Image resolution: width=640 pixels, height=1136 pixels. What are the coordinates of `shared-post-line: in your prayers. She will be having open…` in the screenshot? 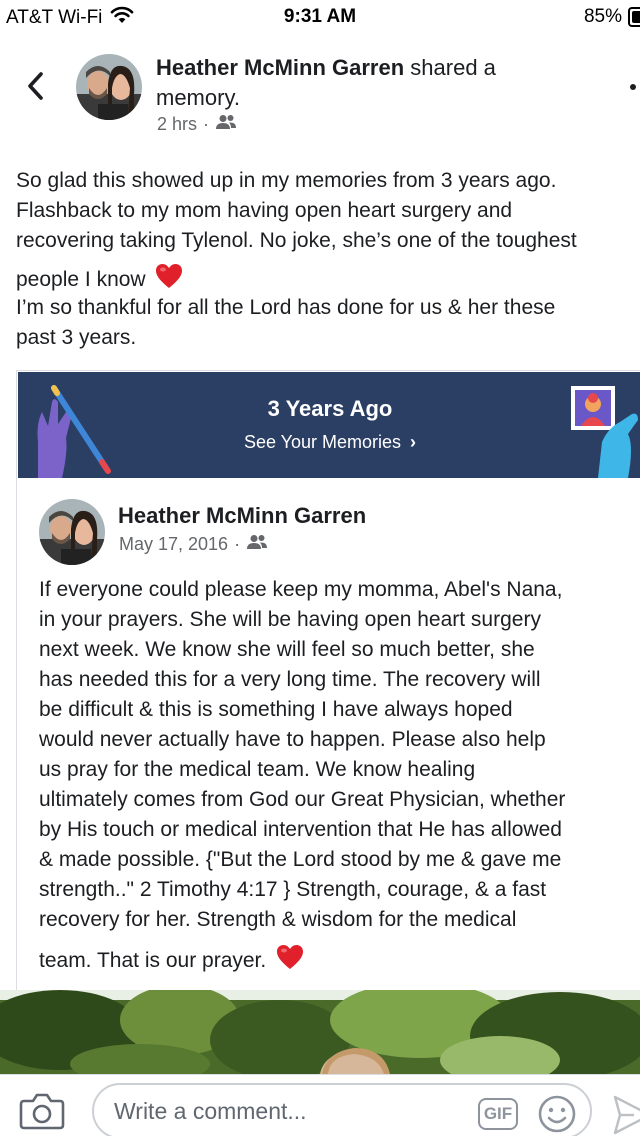 It's located at (290, 619).